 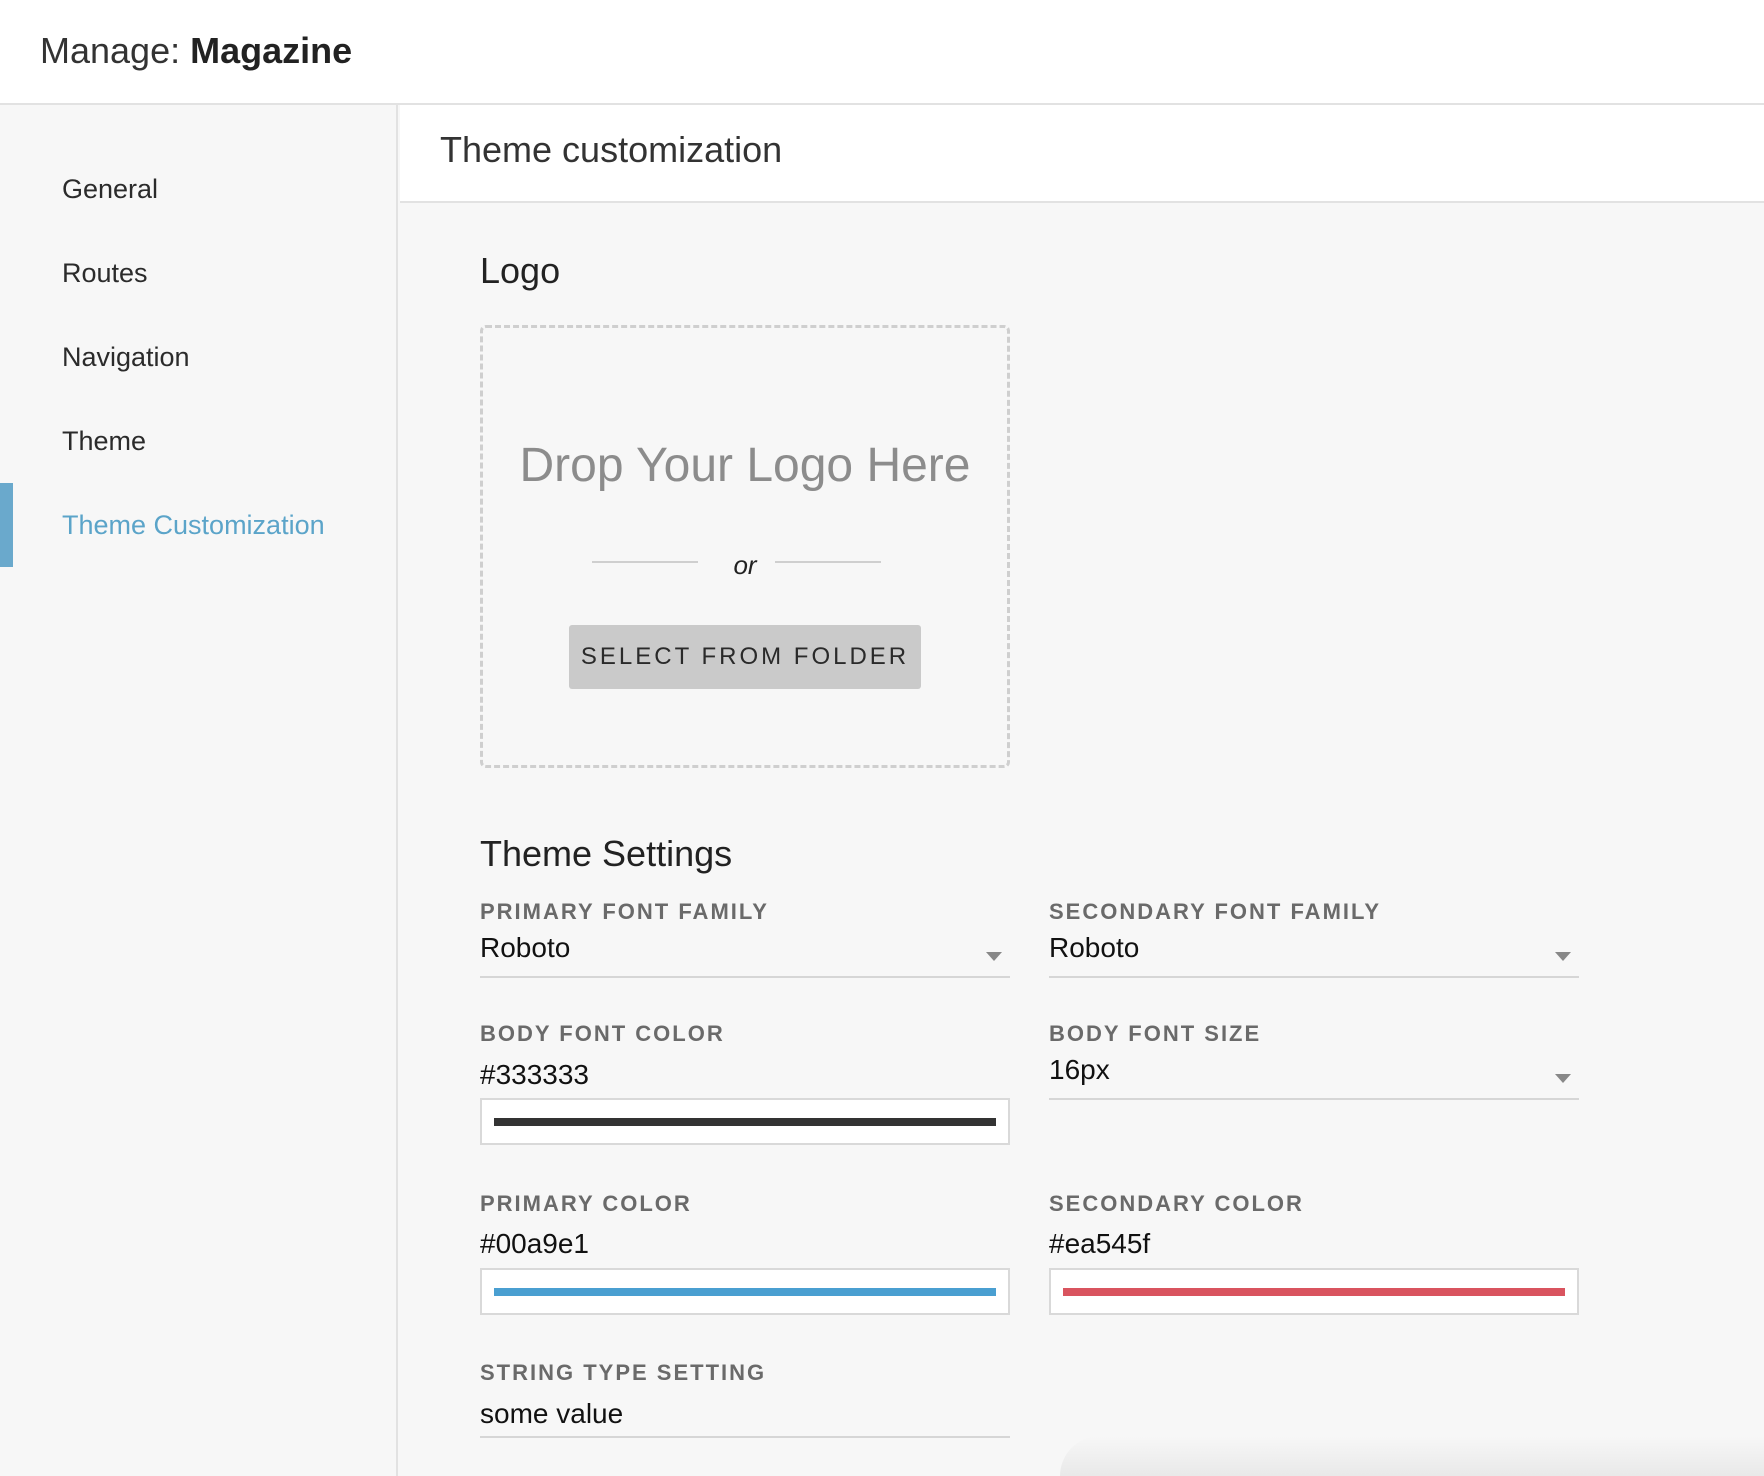 What do you see at coordinates (1082, 154) in the screenshot?
I see `content-header: Theme customization` at bounding box center [1082, 154].